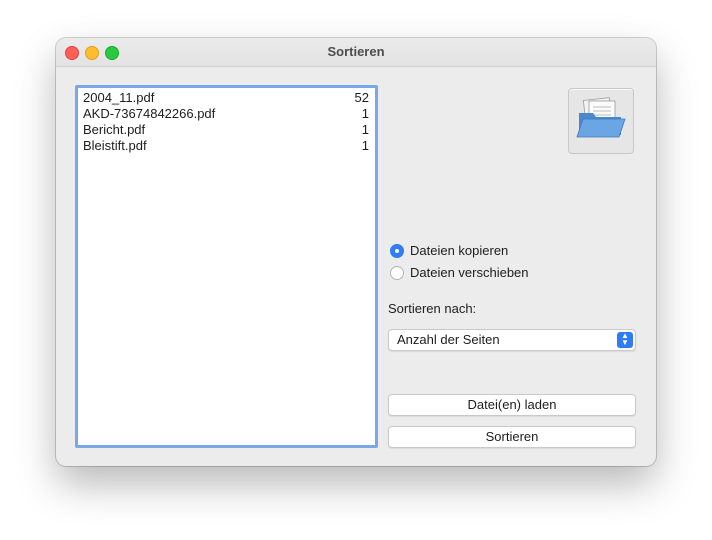  I want to click on select-value: Anzahl der Seiten, so click(448, 339).